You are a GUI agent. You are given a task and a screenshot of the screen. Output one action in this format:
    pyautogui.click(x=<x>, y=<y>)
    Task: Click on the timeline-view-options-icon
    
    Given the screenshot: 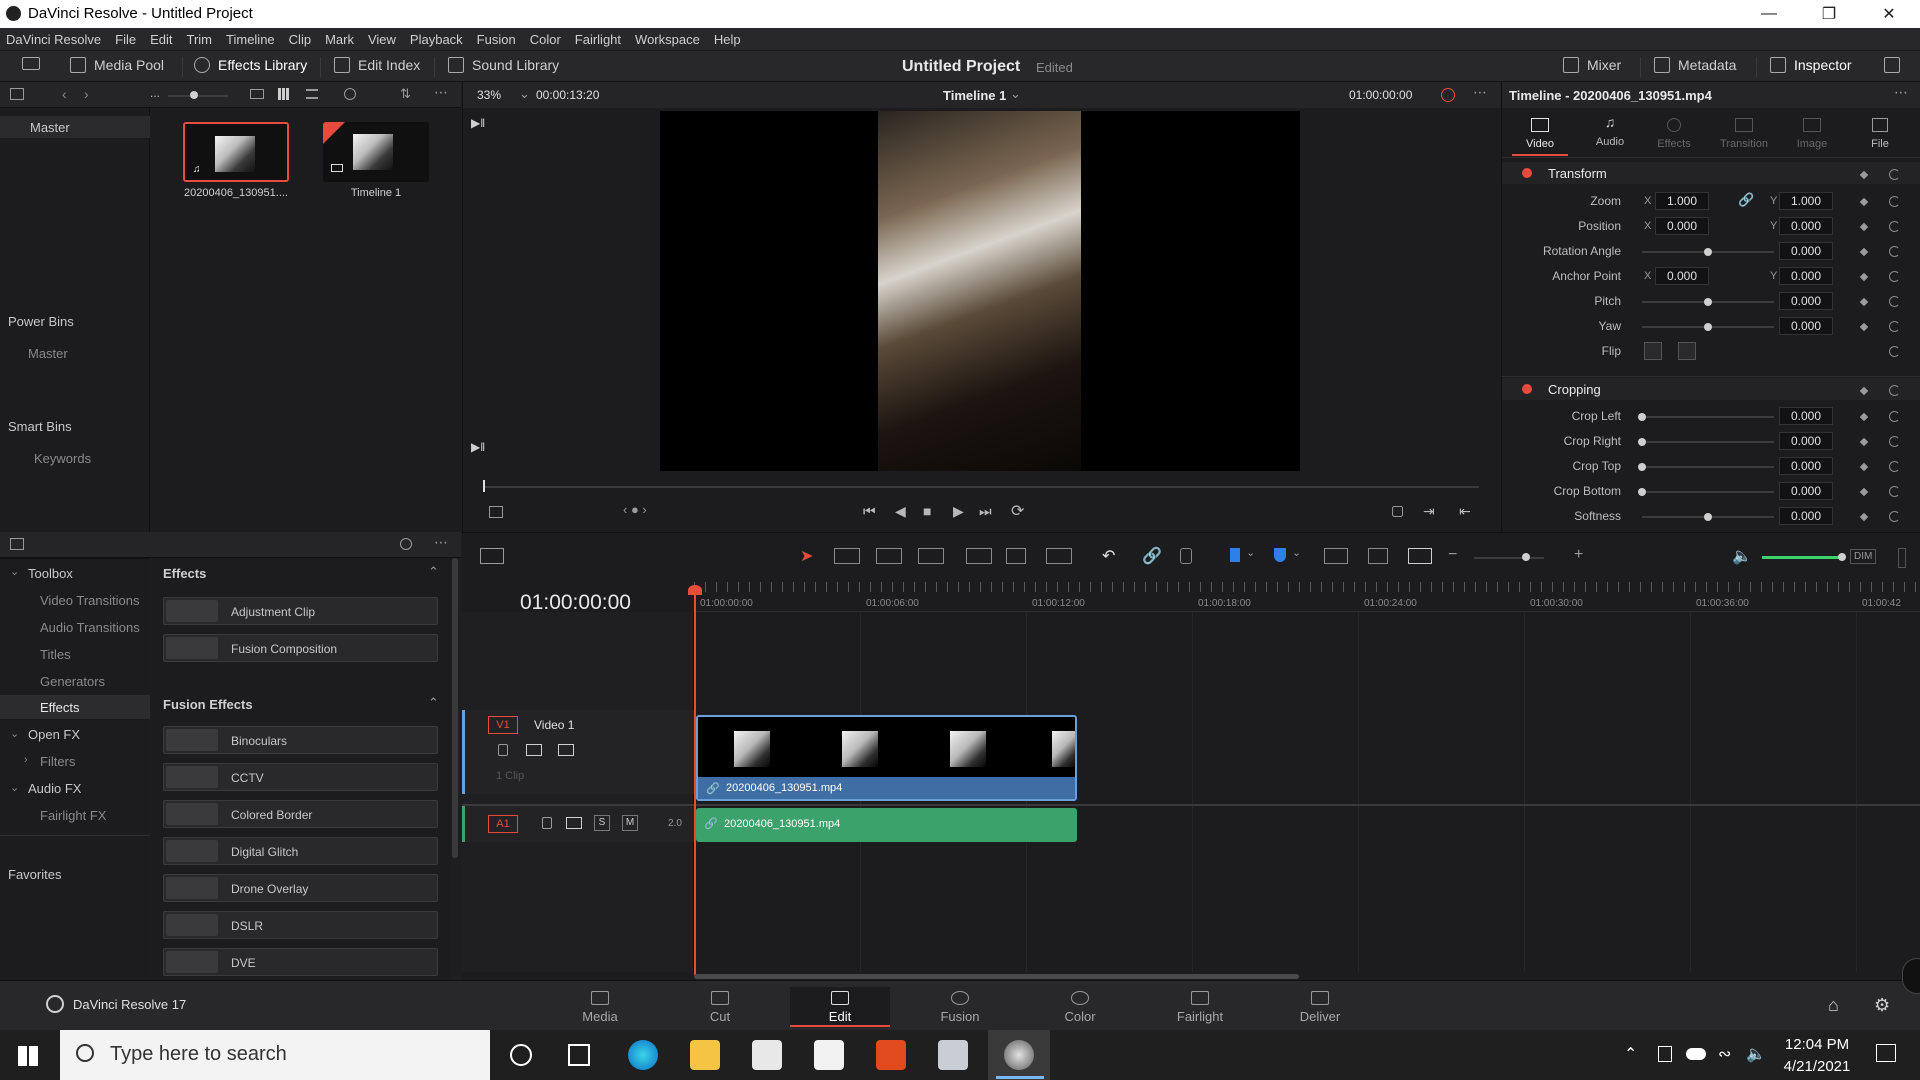 What is the action you would take?
    pyautogui.click(x=492, y=556)
    